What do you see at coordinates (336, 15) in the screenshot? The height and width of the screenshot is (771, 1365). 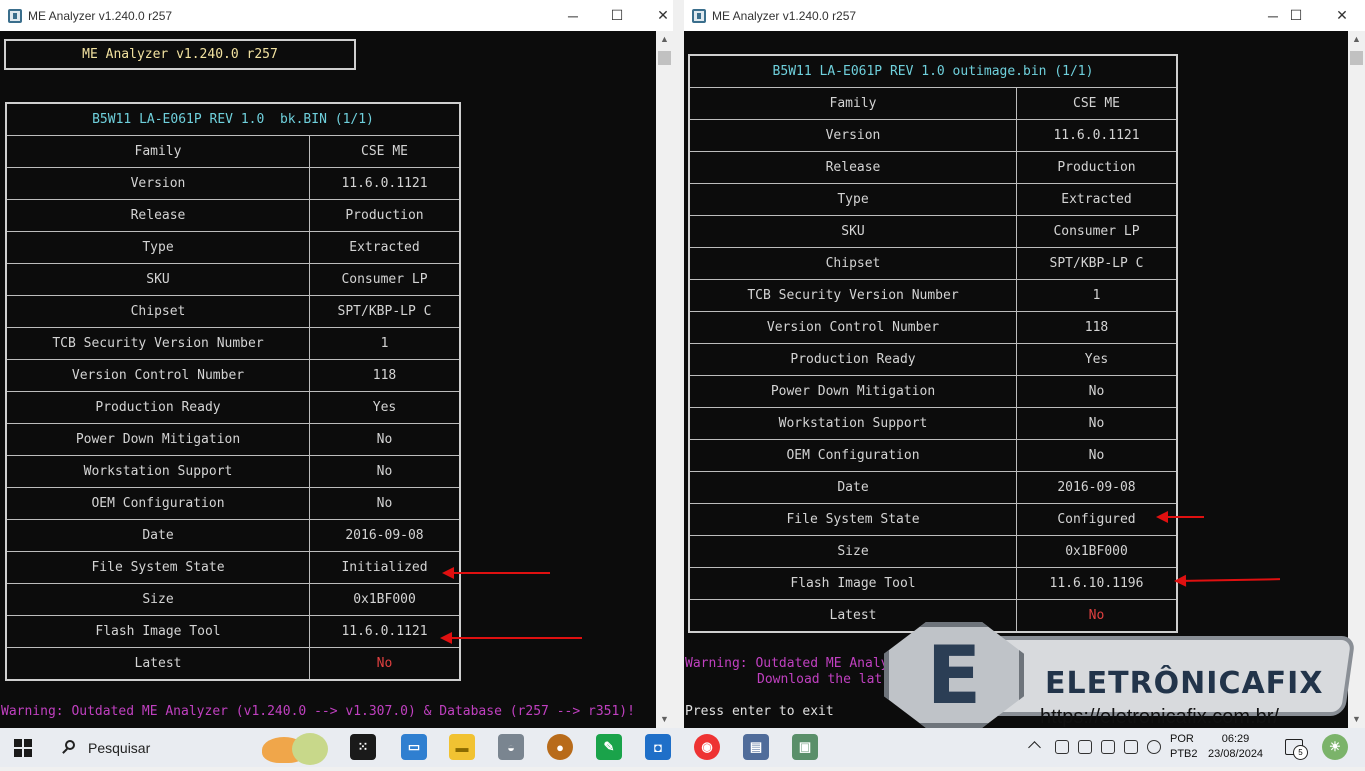 I see `left-titlebar: ME Analyzer v1.240.0 r257 ─ ☐ ✕` at bounding box center [336, 15].